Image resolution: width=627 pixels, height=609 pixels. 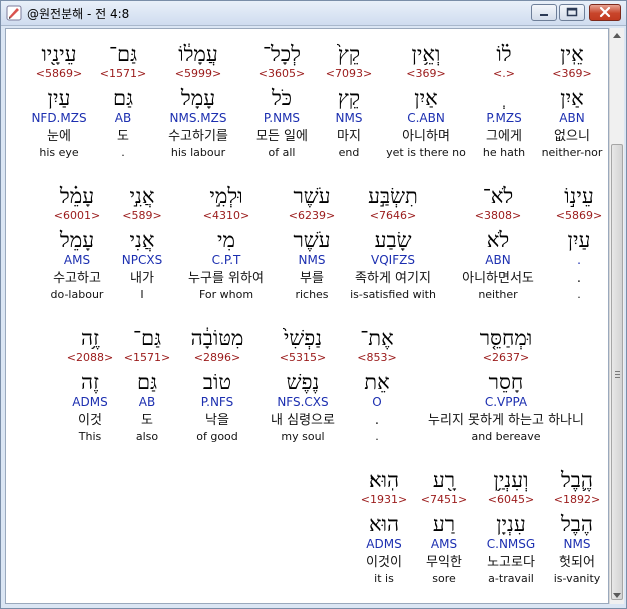 What do you see at coordinates (384, 578) in the screenshot?
I see `english-gloss: it is` at bounding box center [384, 578].